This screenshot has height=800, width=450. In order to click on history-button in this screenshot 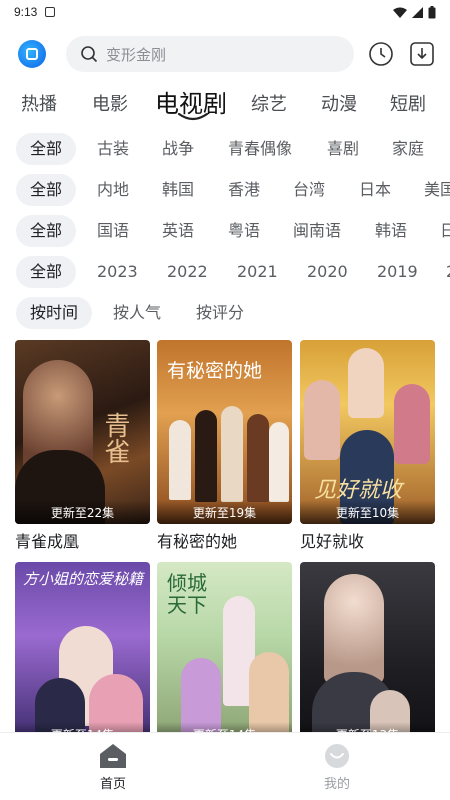, I will do `click(381, 54)`.